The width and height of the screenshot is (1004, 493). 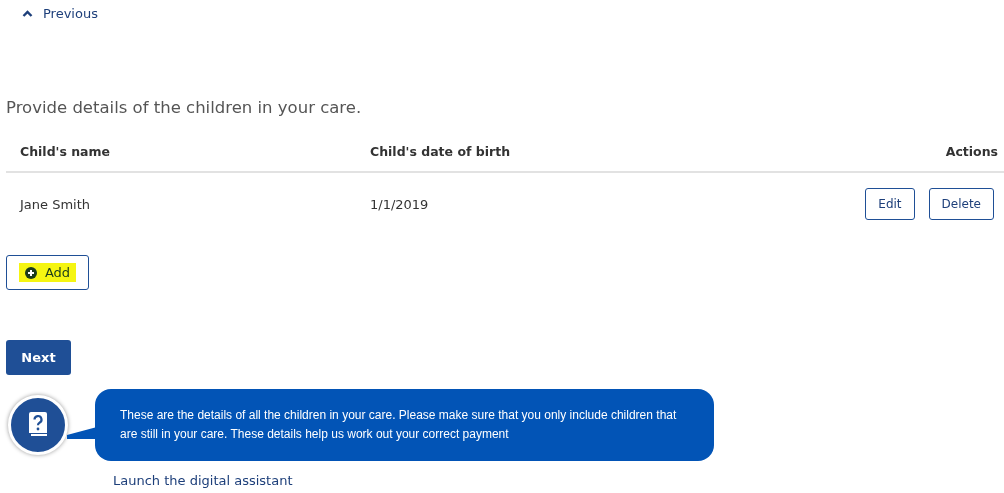 I want to click on caret-up-icon, so click(x=27, y=13).